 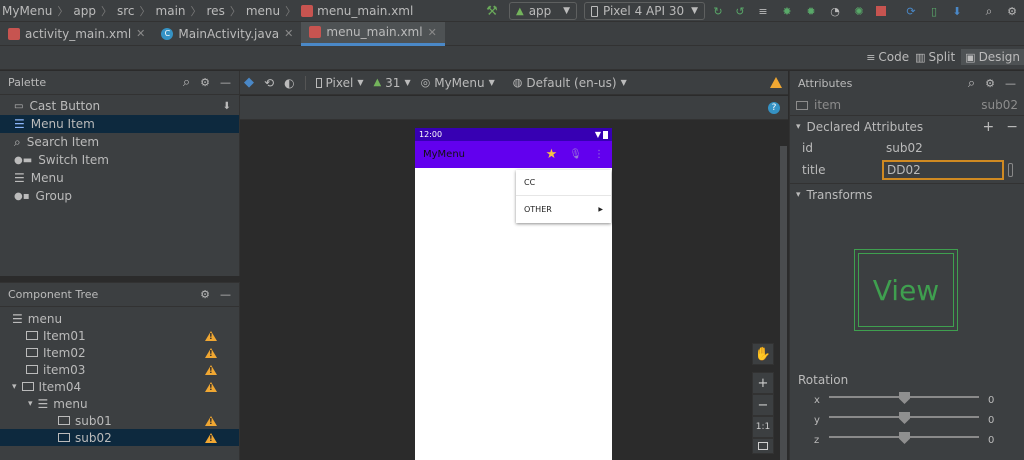 What do you see at coordinates (119, 178) in the screenshot?
I see `palette-item-menu: ☰ Menu` at bounding box center [119, 178].